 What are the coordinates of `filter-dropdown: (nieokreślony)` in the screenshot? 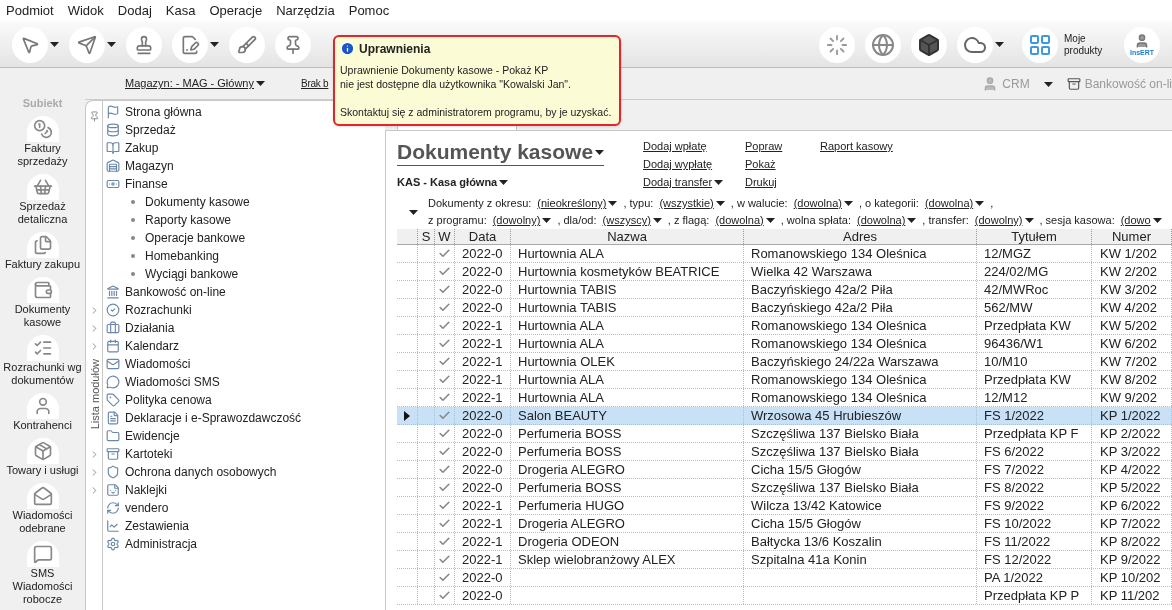 It's located at (577, 203).